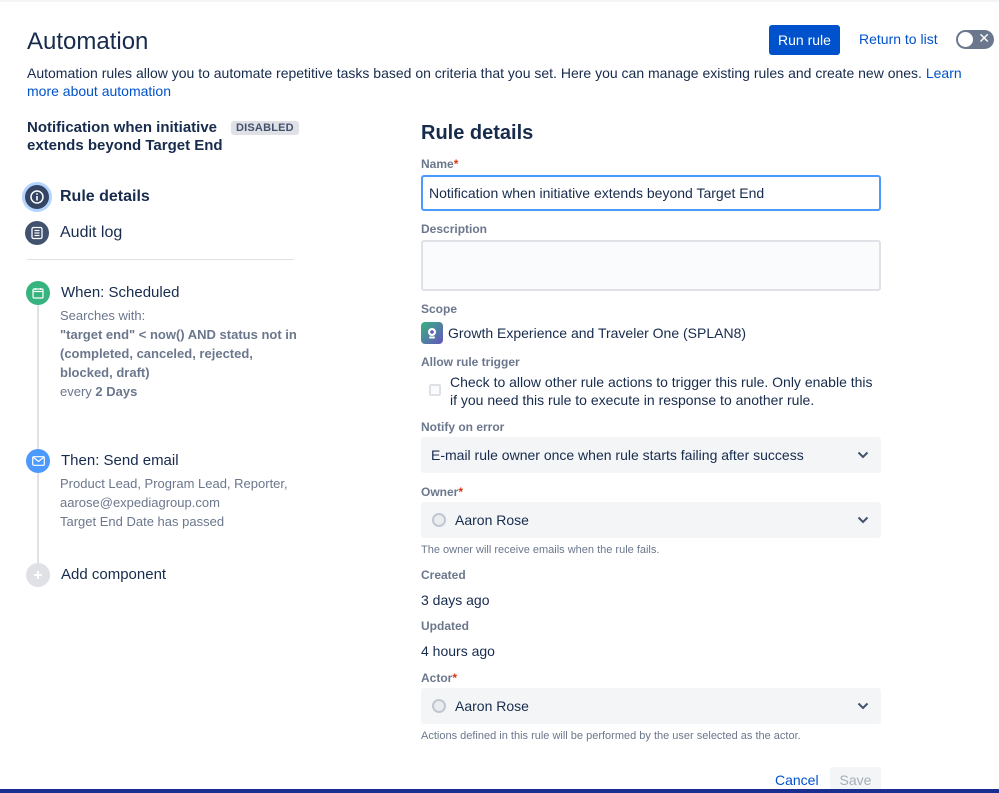 This screenshot has width=999, height=793. I want to click on owner-label: Owner*, so click(442, 492).